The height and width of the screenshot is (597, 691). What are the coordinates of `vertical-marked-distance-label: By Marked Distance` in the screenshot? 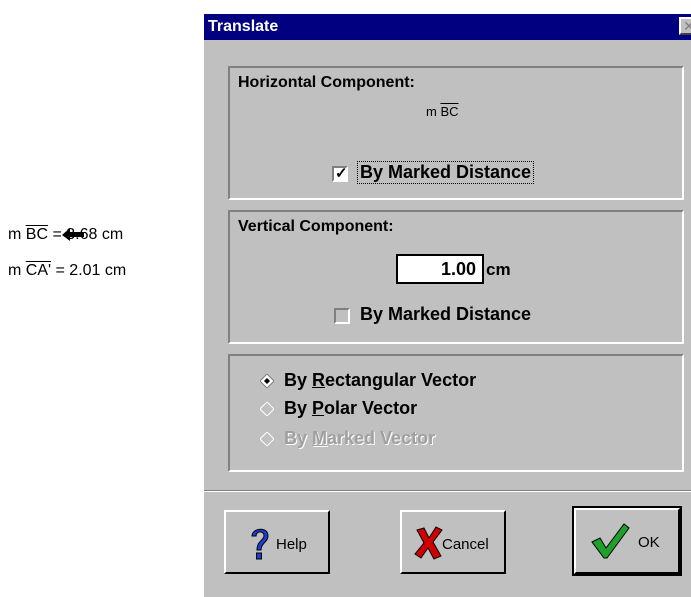 It's located at (445, 314).